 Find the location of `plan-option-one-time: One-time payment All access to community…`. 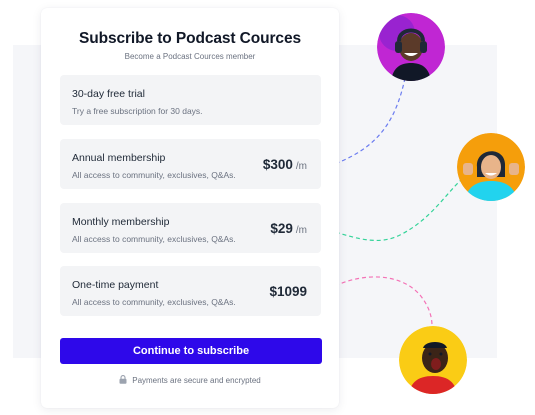

plan-option-one-time: One-time payment All access to community… is located at coordinates (190, 291).